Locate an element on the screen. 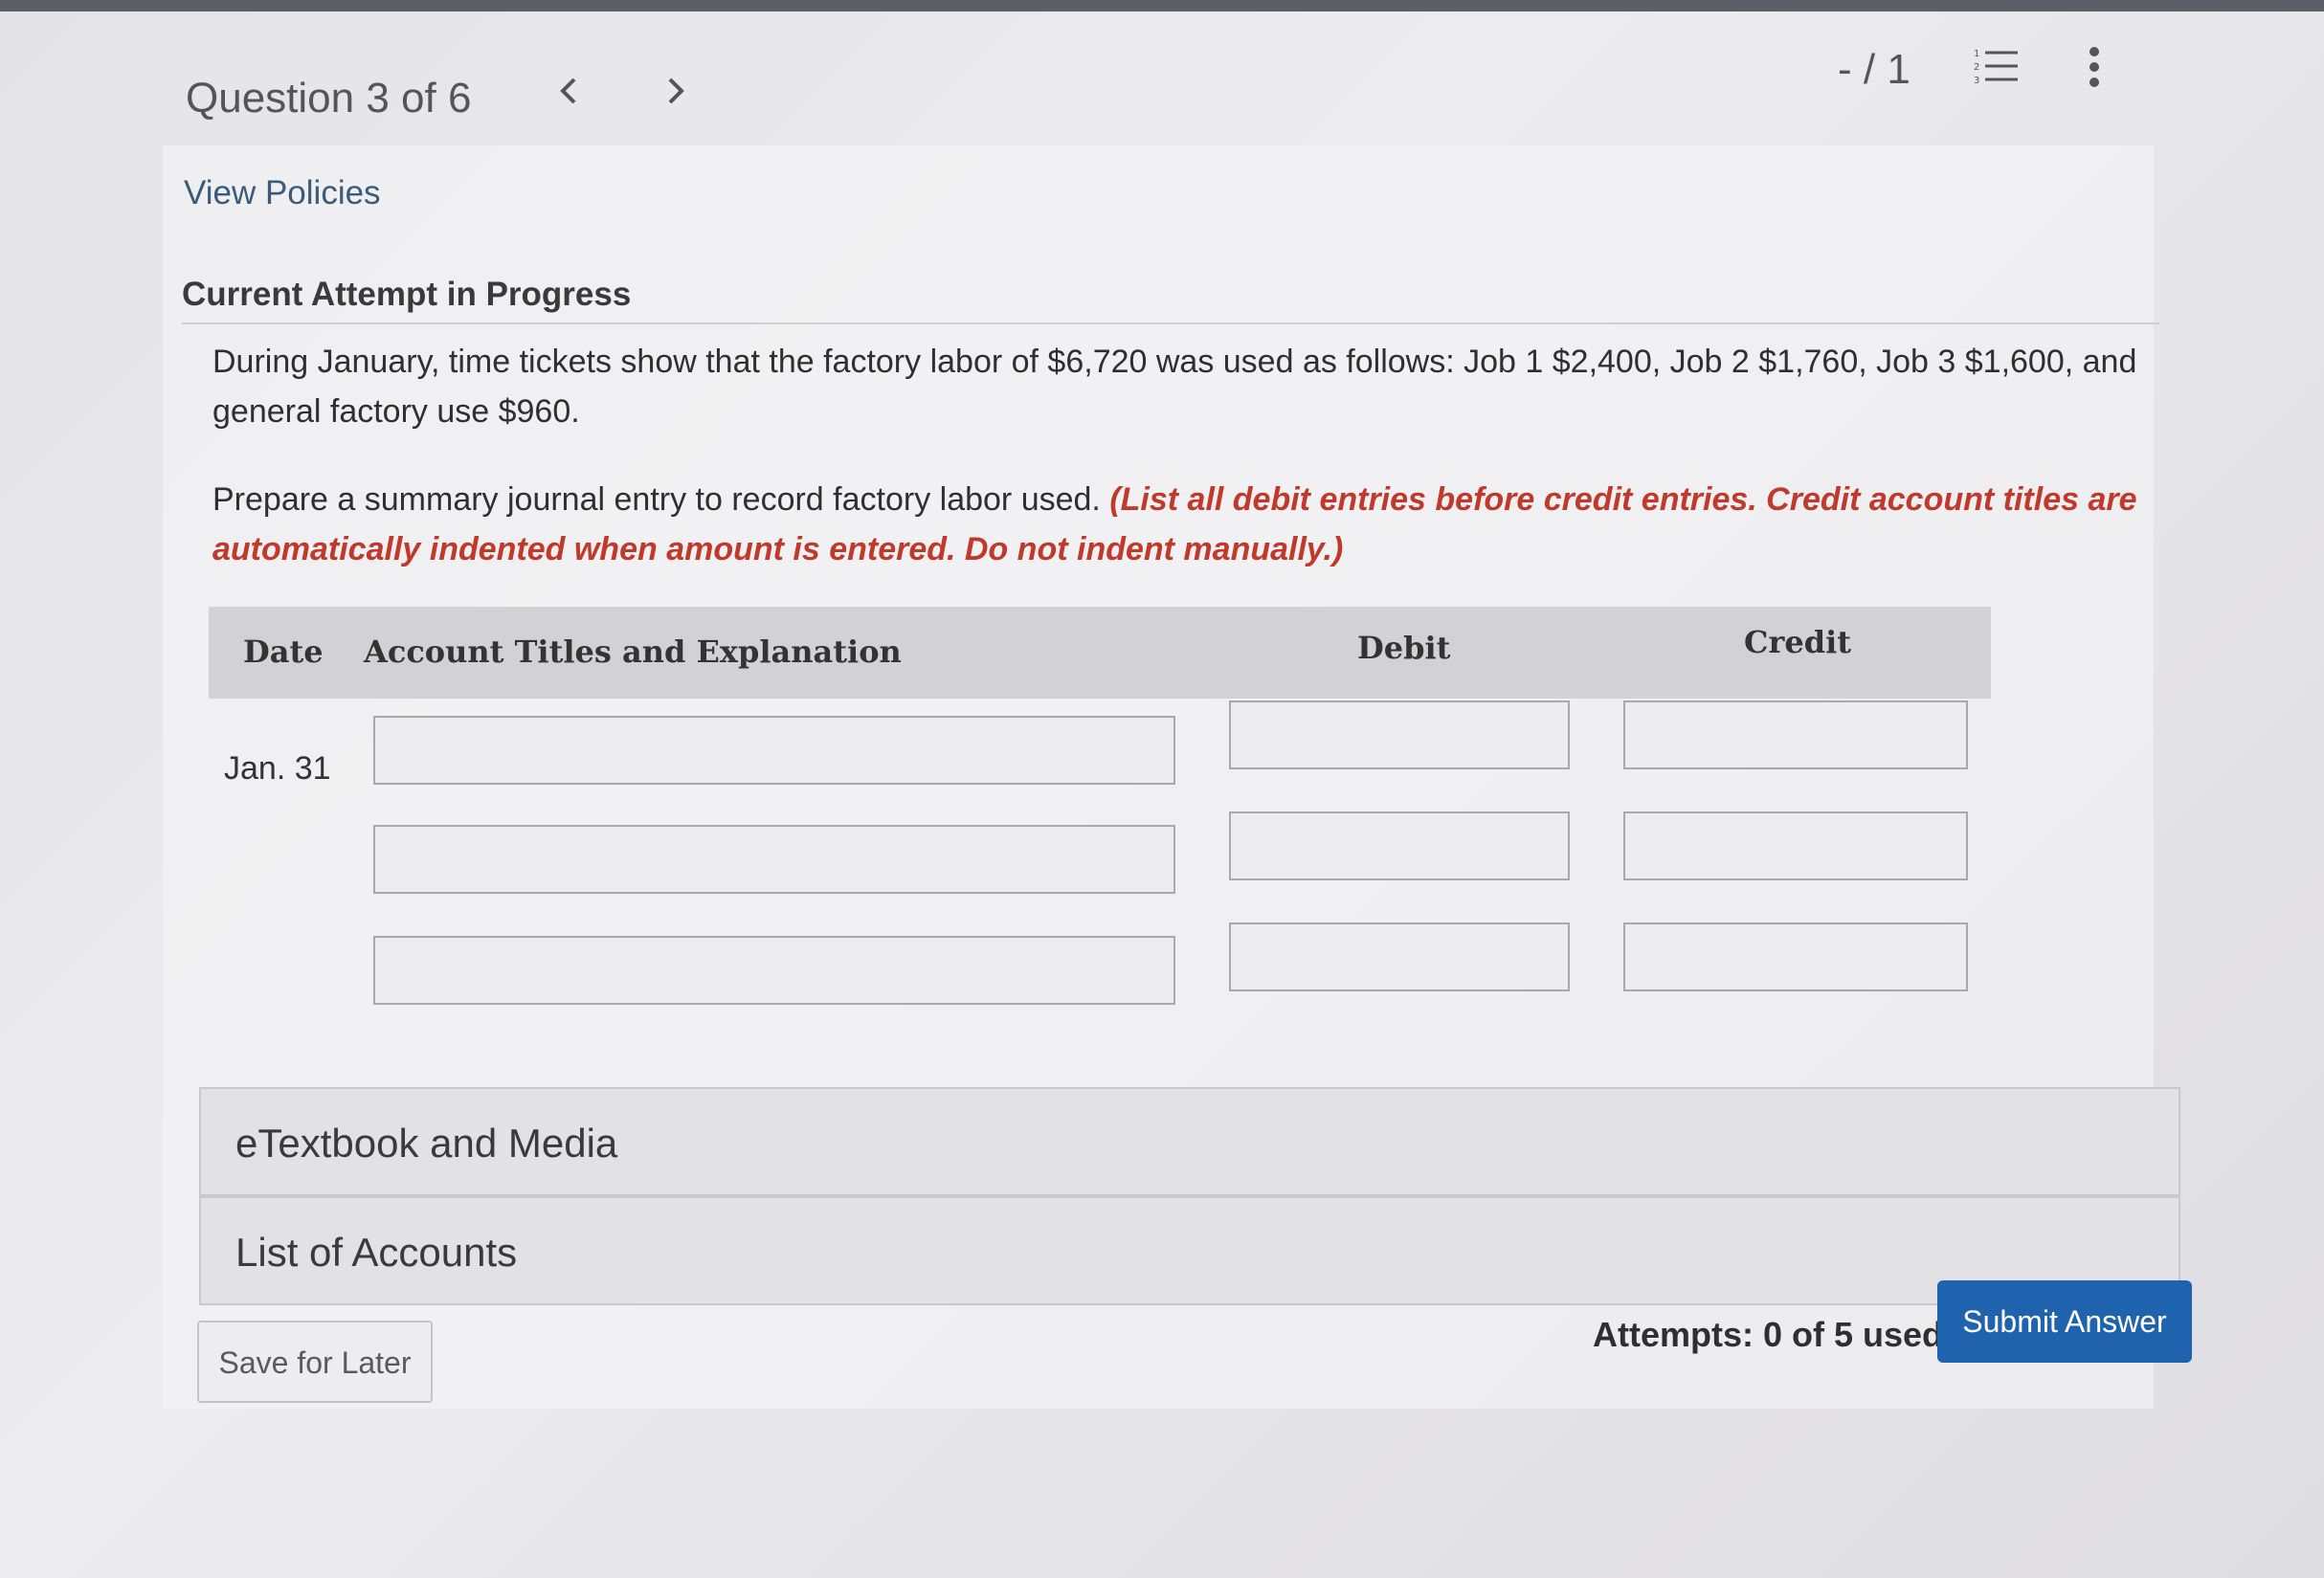  question-list-button: 1 2 3 is located at coordinates (1997, 67).